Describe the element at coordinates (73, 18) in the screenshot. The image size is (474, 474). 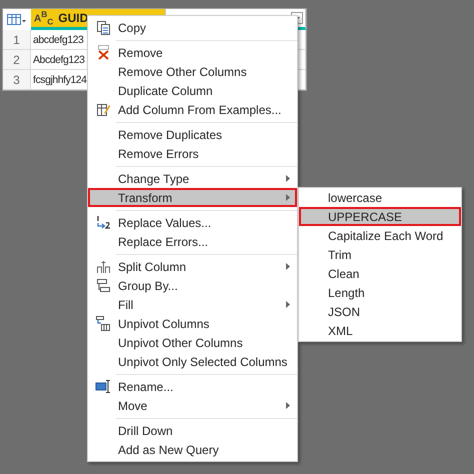
I see `column-name: GUID` at that location.